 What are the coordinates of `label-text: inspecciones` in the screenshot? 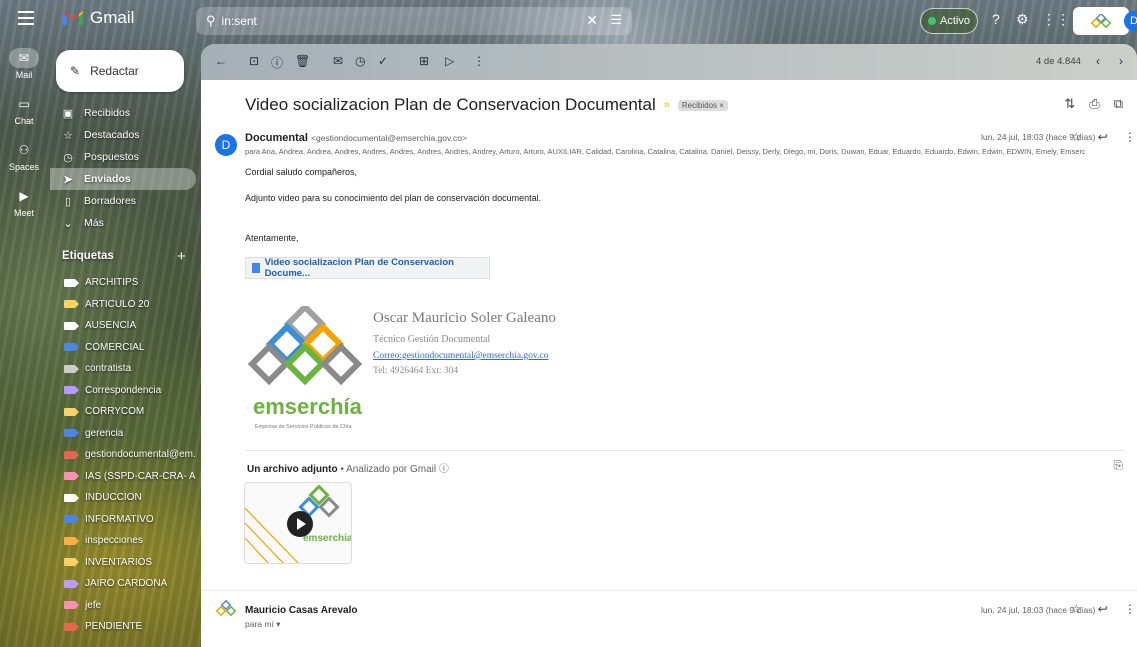 It's located at (114, 541).